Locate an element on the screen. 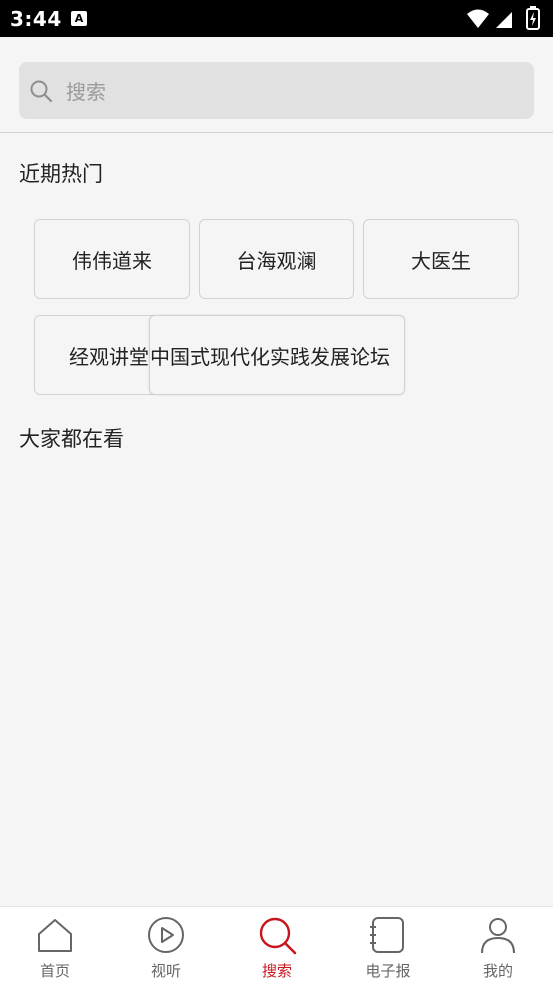  nav-label: 搜索 is located at coordinates (276, 971).